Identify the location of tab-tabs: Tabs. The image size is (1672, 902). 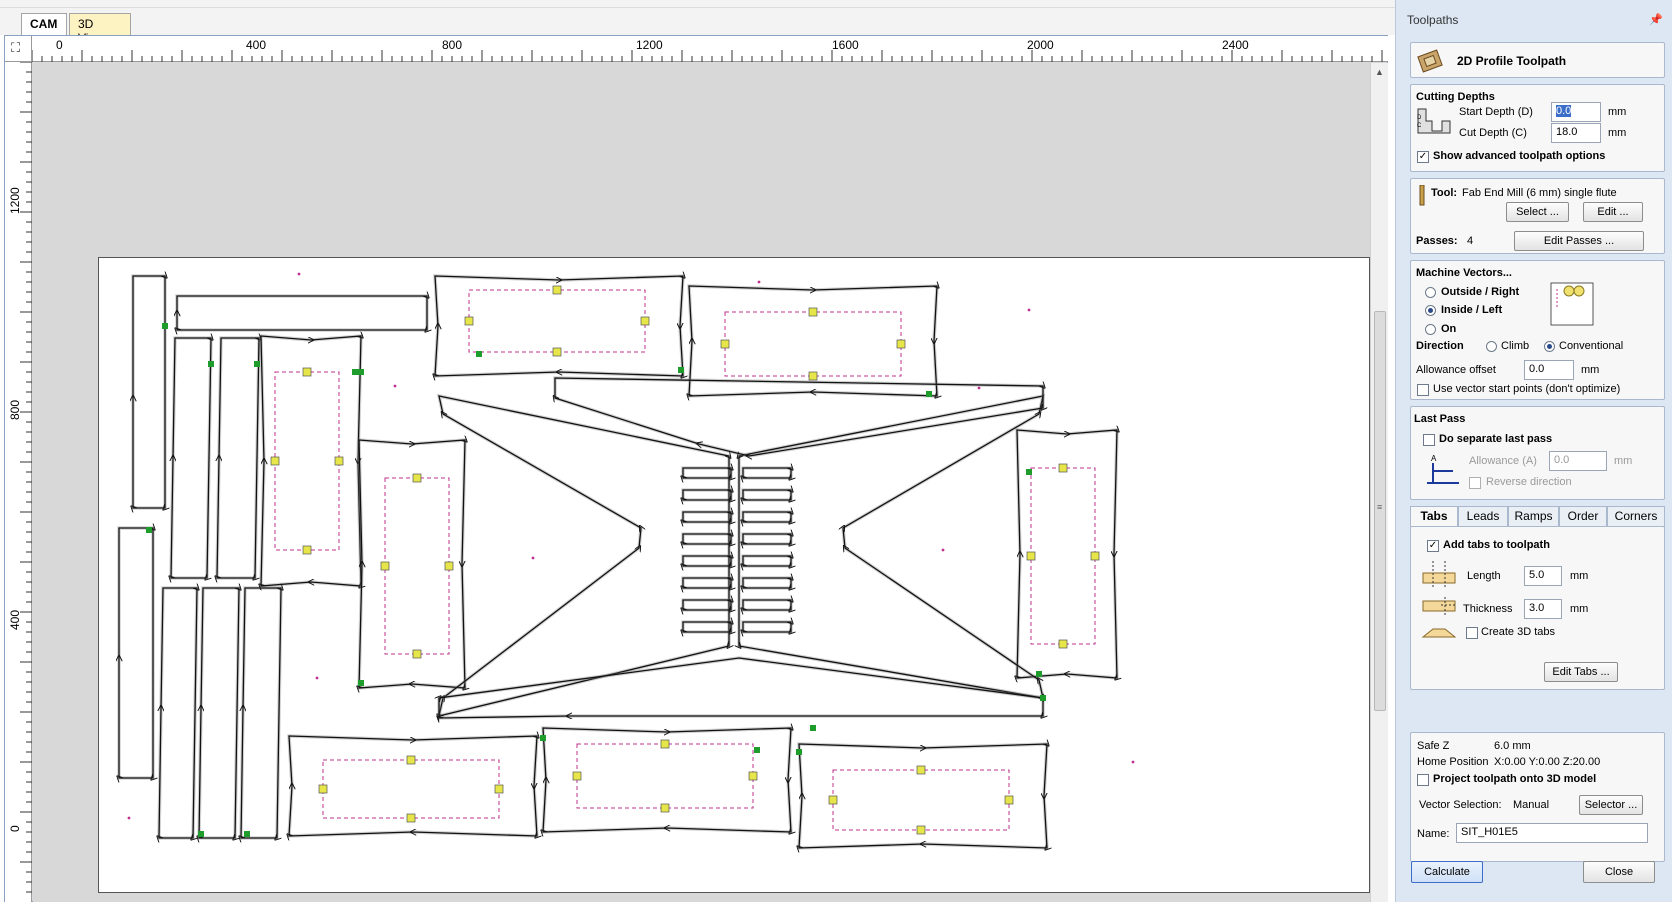
(1434, 516).